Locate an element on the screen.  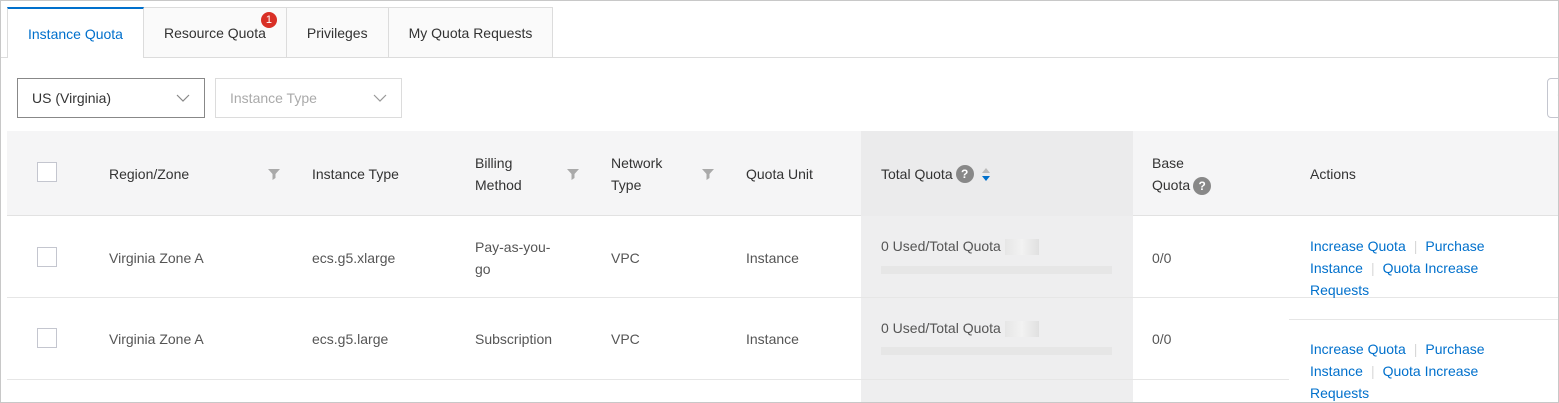
header-label: Region/Zone is located at coordinates (149, 173).